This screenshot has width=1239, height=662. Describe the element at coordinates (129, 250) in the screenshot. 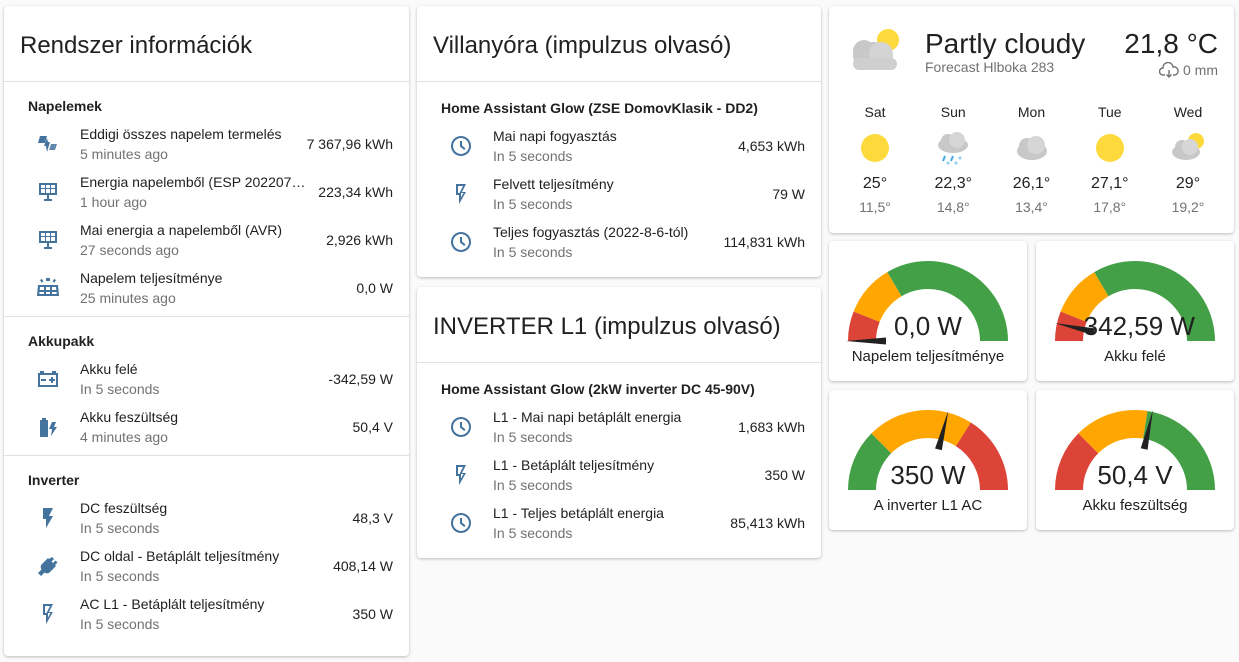

I see `entity-last-changed: 27 seconds ago` at that location.